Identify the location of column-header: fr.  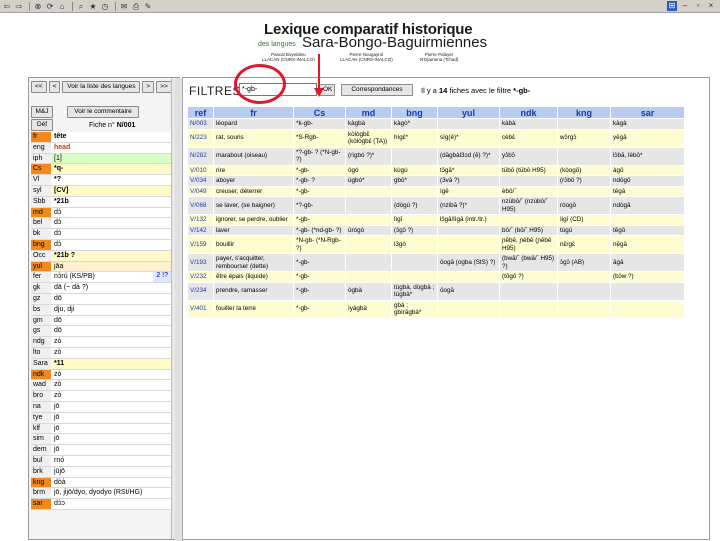
(253, 112).